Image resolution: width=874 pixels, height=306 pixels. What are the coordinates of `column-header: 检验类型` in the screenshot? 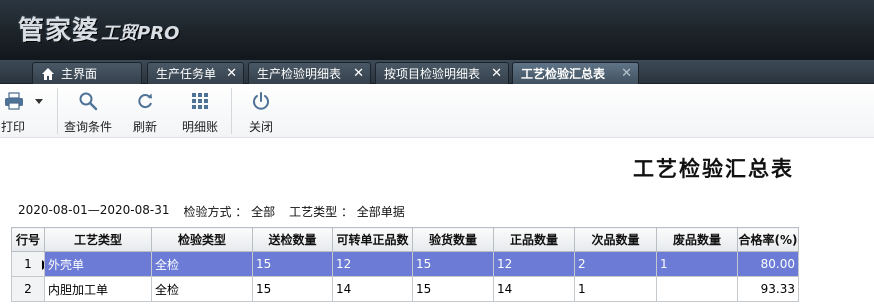 It's located at (202, 239).